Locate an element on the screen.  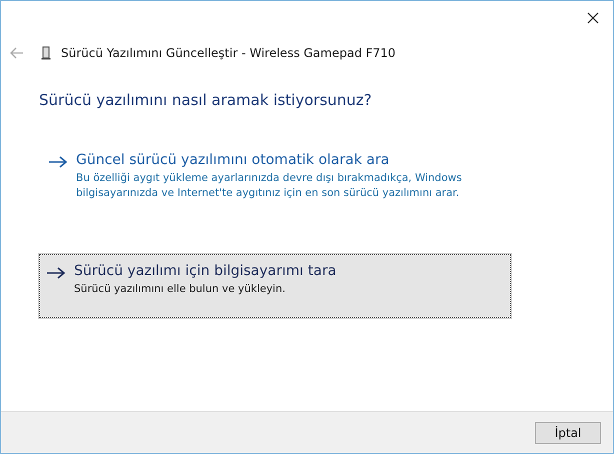
close-icon is located at coordinates (593, 18).